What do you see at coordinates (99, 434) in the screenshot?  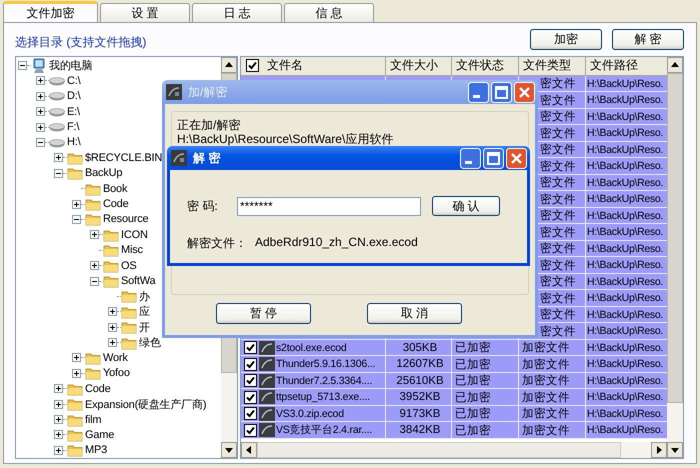 I see `tree-item: Game` at bounding box center [99, 434].